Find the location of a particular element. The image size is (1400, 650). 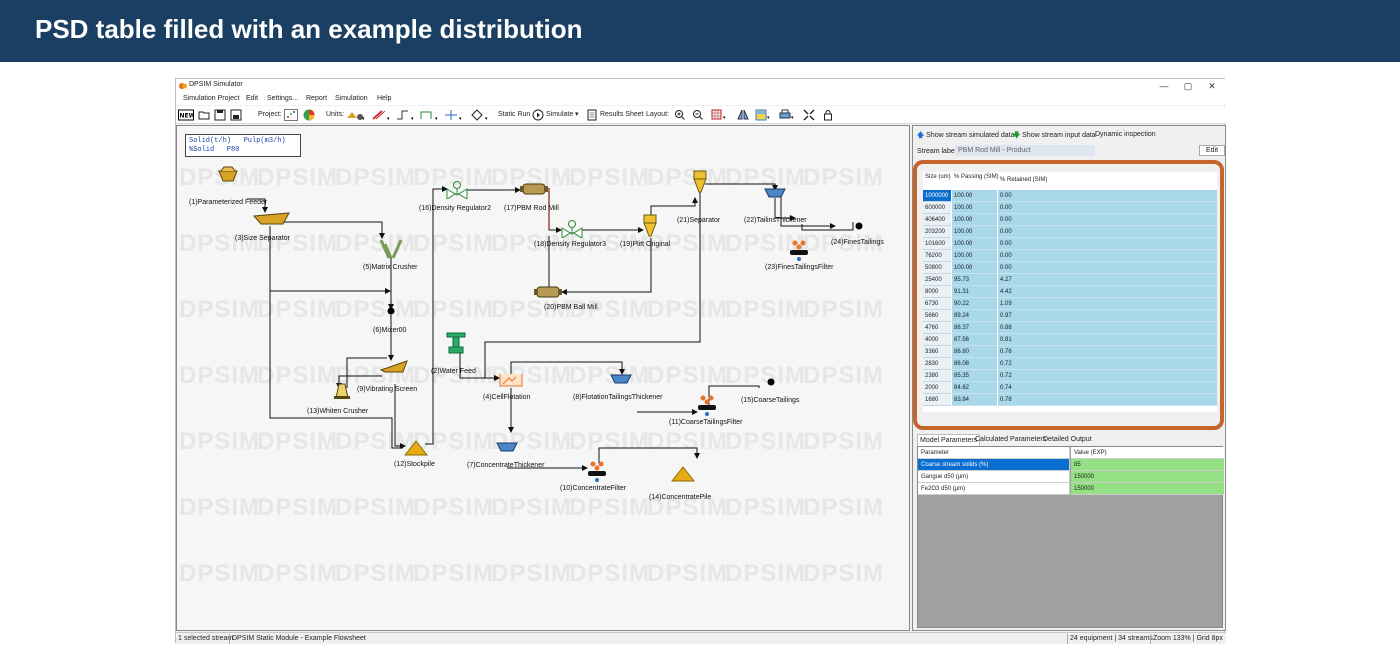

ball-mill-icon is located at coordinates (548, 292).